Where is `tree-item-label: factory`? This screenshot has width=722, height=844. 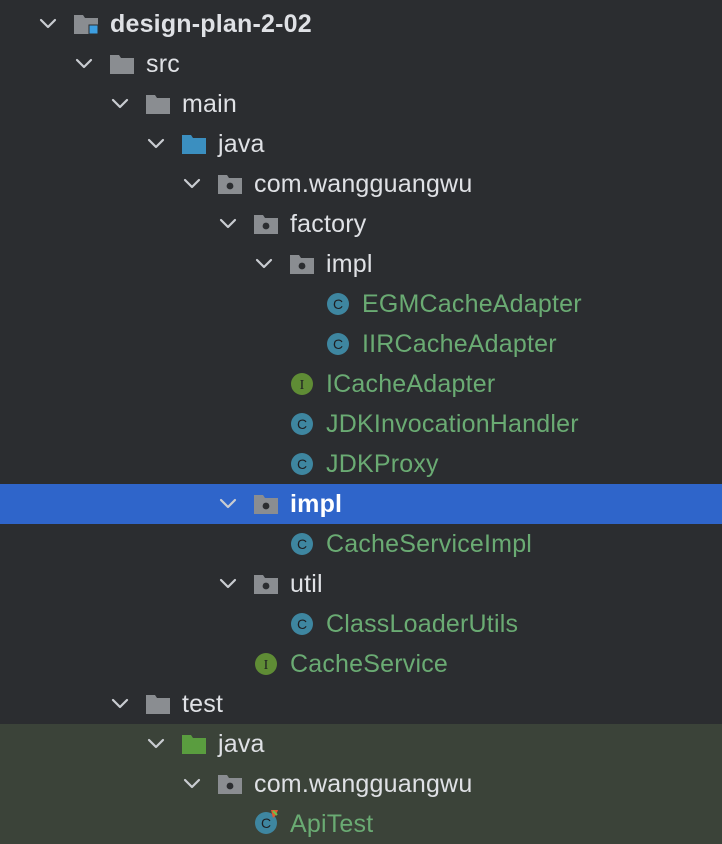 tree-item-label: factory is located at coordinates (328, 224).